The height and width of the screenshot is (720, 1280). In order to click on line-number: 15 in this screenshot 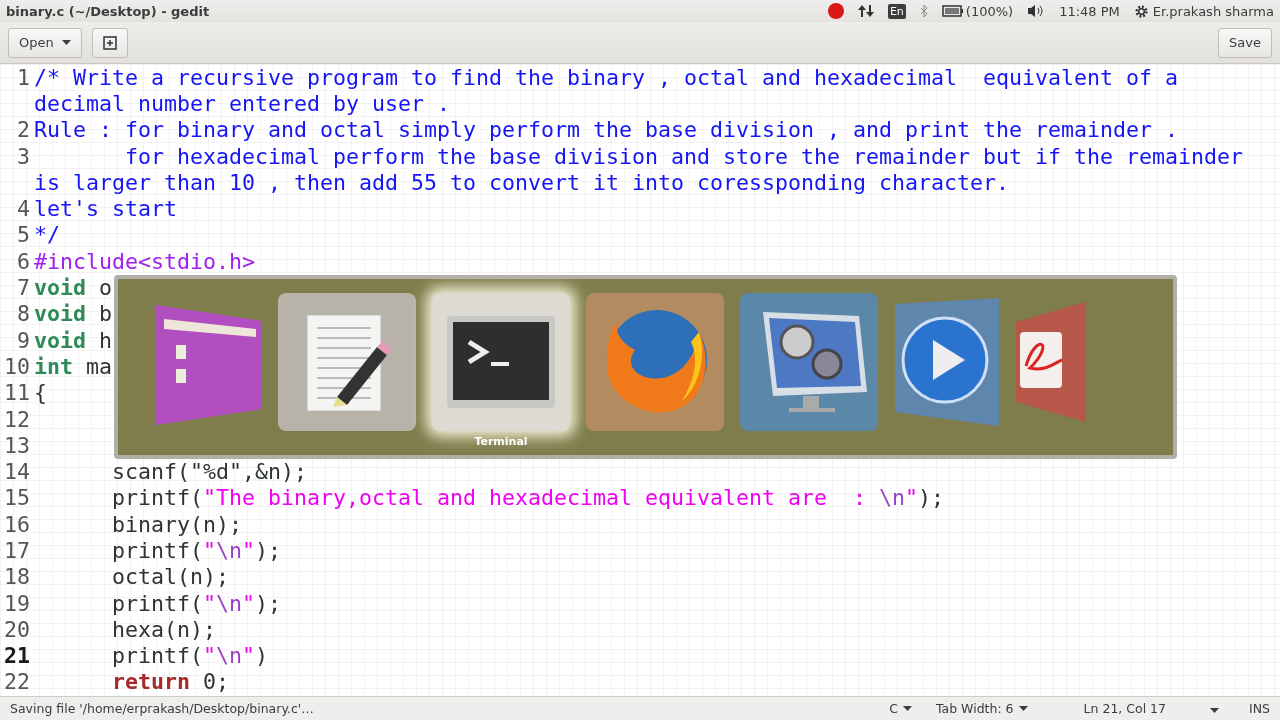, I will do `click(16, 498)`.